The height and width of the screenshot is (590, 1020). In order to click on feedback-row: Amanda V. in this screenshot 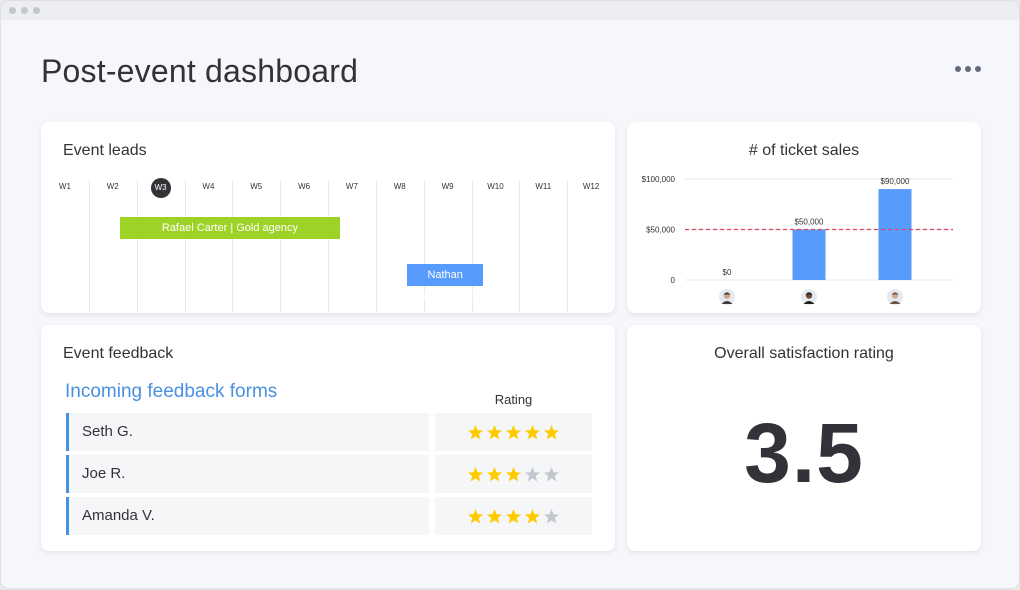, I will do `click(329, 516)`.